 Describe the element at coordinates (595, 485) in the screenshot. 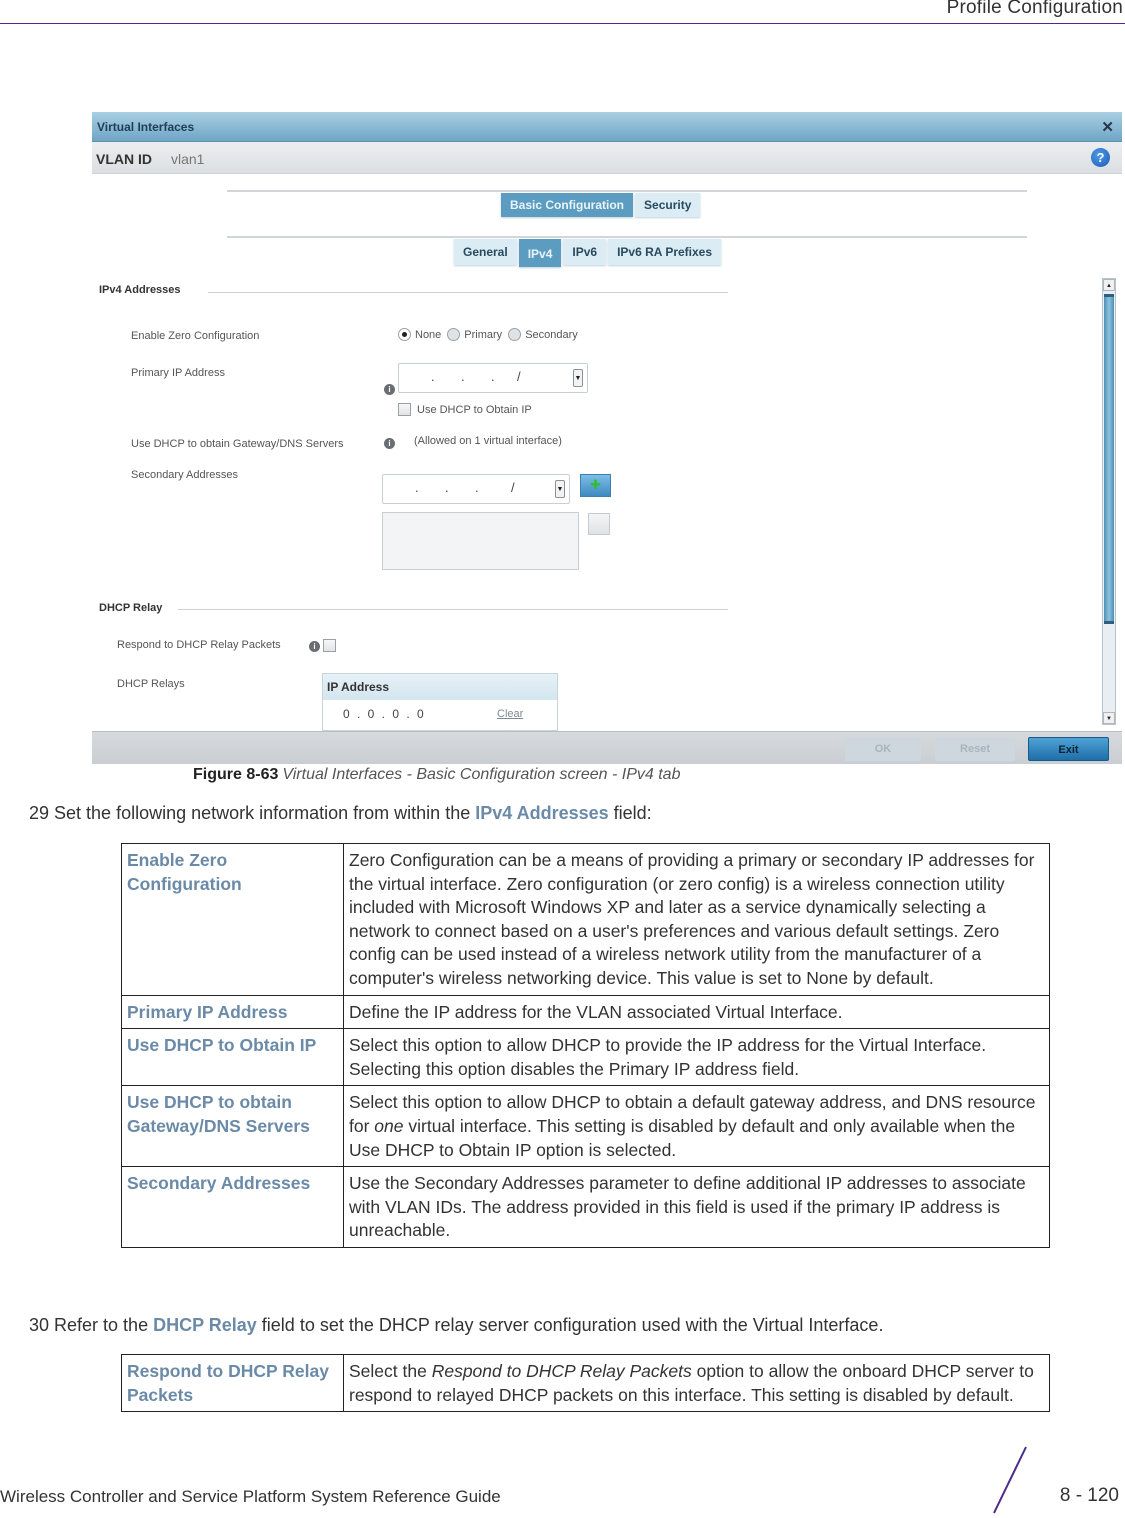

I see `add-secondary-address-button` at that location.